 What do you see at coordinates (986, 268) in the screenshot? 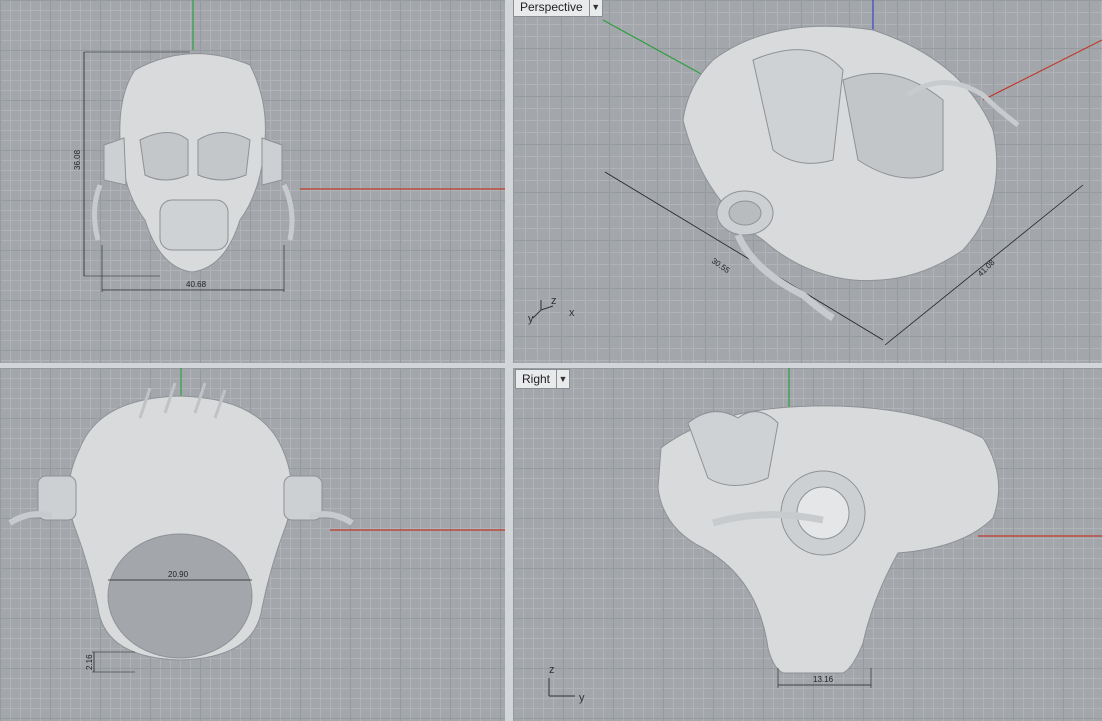
I see `dim-text-b: 41.08` at bounding box center [986, 268].